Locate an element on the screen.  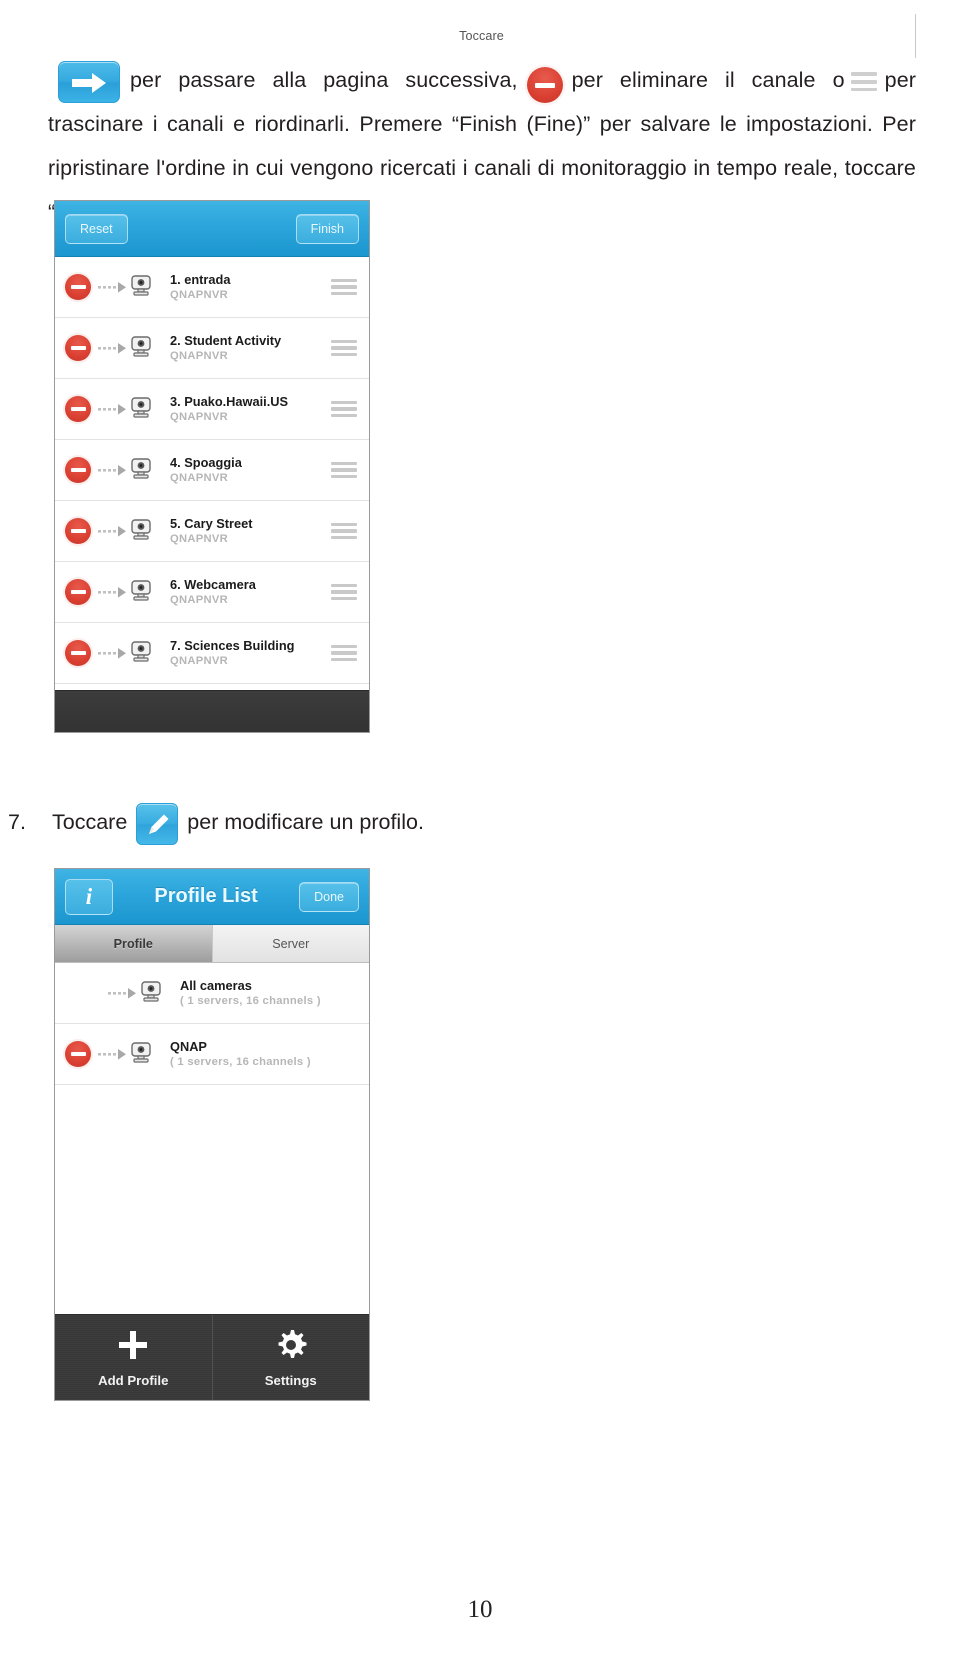
row-text: 4. Spoaggia QNAPNVR is located at coordinates (250, 470).